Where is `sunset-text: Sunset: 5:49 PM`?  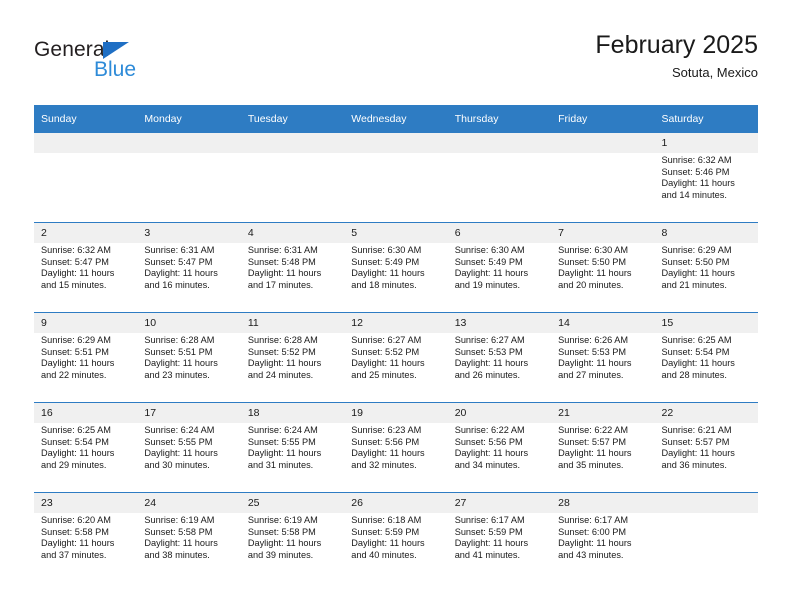
sunset-text: Sunset: 5:49 PM is located at coordinates (488, 261).